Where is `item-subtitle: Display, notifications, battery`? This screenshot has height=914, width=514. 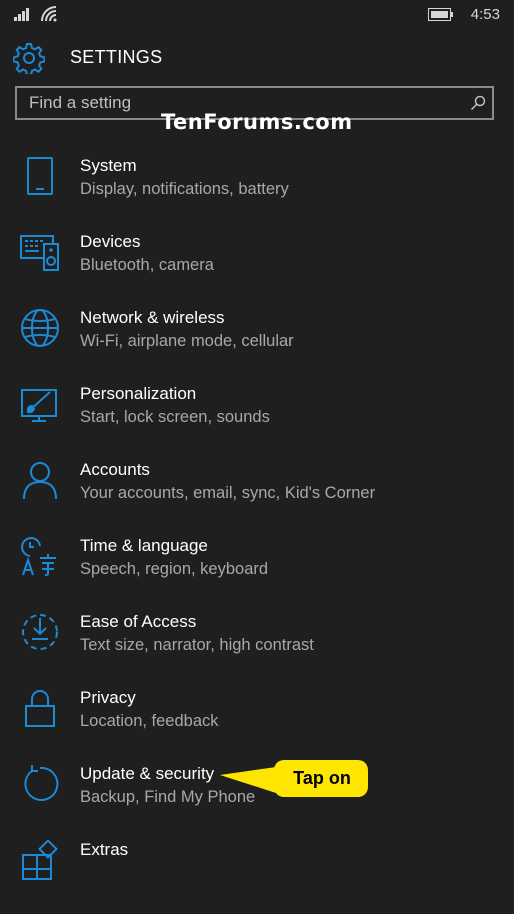
item-subtitle: Display, notifications, battery is located at coordinates (184, 189).